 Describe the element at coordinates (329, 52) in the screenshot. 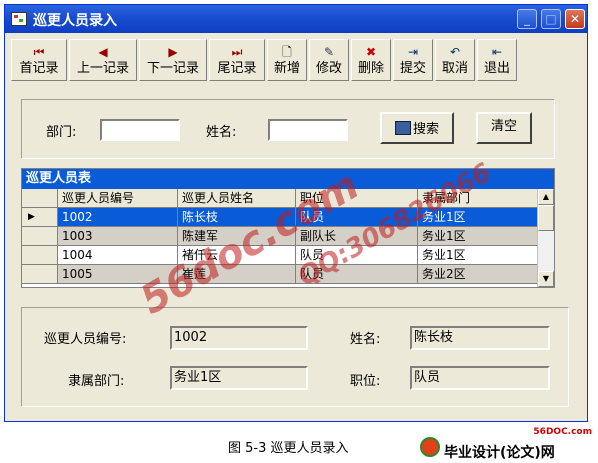

I see `edit-icon: ✎` at that location.